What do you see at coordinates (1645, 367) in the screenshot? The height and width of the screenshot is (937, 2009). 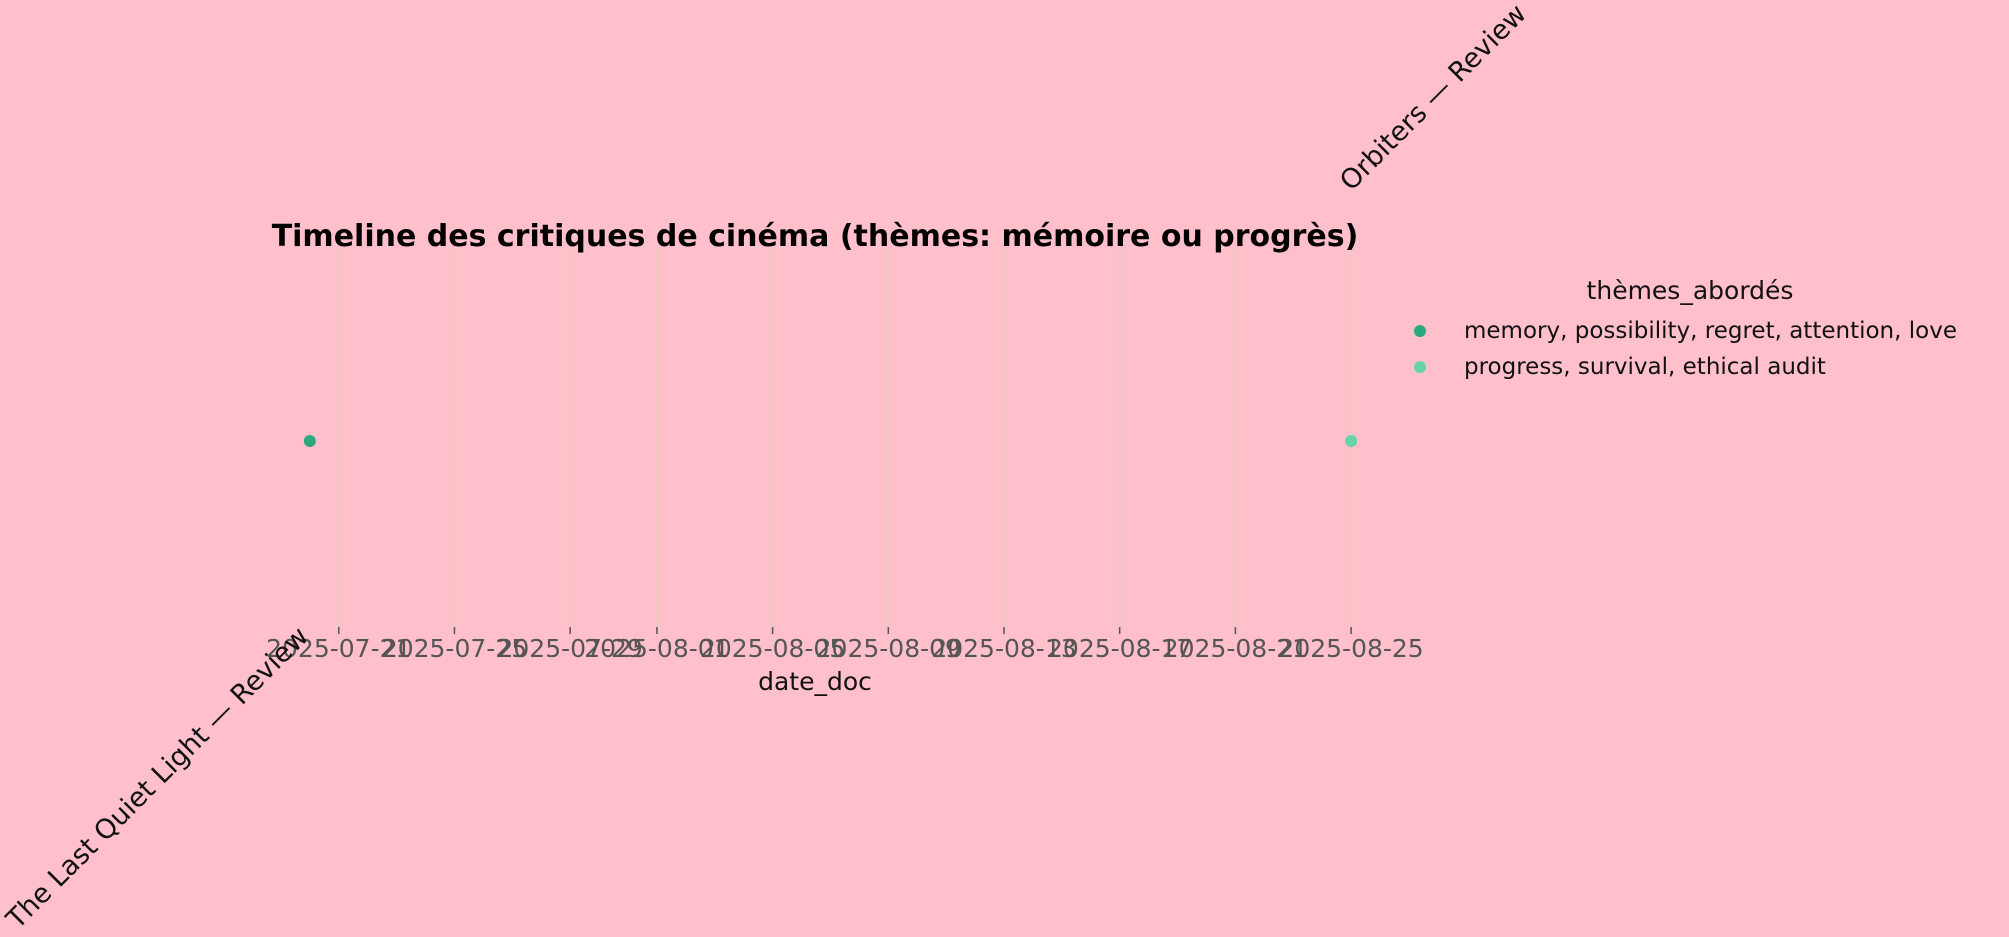 I see `legend-label-1: progress, survival, ethical audit` at bounding box center [1645, 367].